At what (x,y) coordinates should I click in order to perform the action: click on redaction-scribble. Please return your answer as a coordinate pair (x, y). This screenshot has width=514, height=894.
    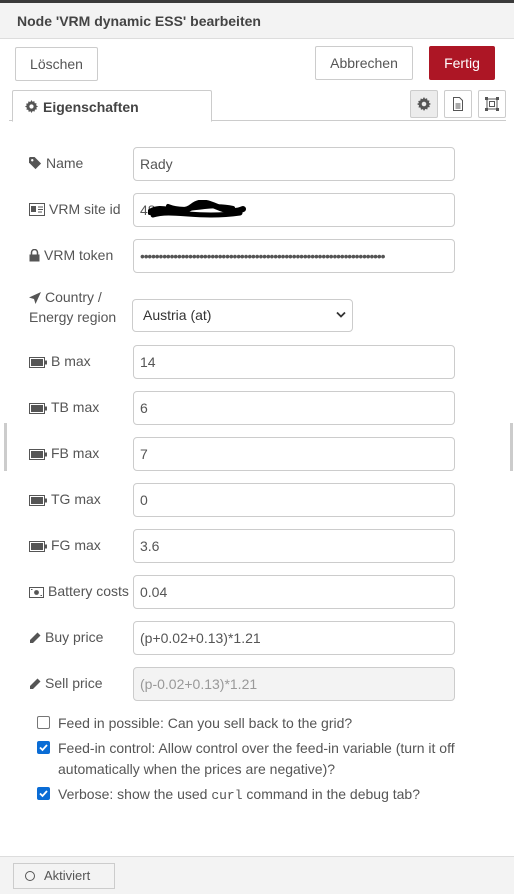
    Looking at the image, I should click on (197, 209).